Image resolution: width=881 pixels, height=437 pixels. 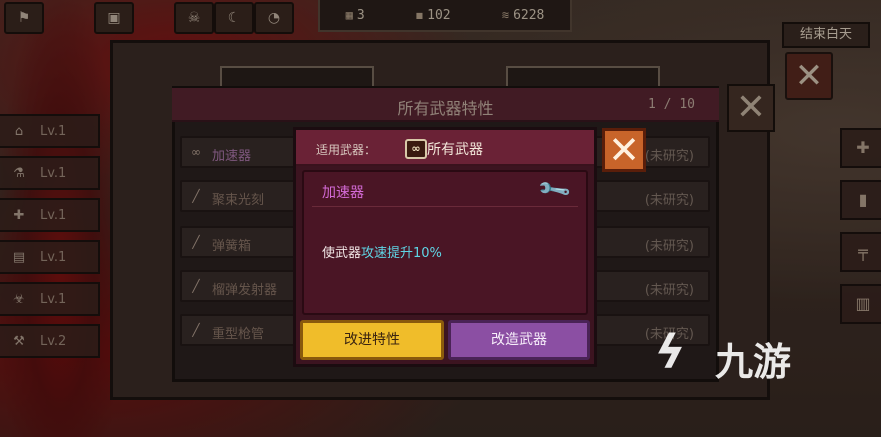 I want to click on watermark-logo: ϟ 九游, so click(x=723, y=354).